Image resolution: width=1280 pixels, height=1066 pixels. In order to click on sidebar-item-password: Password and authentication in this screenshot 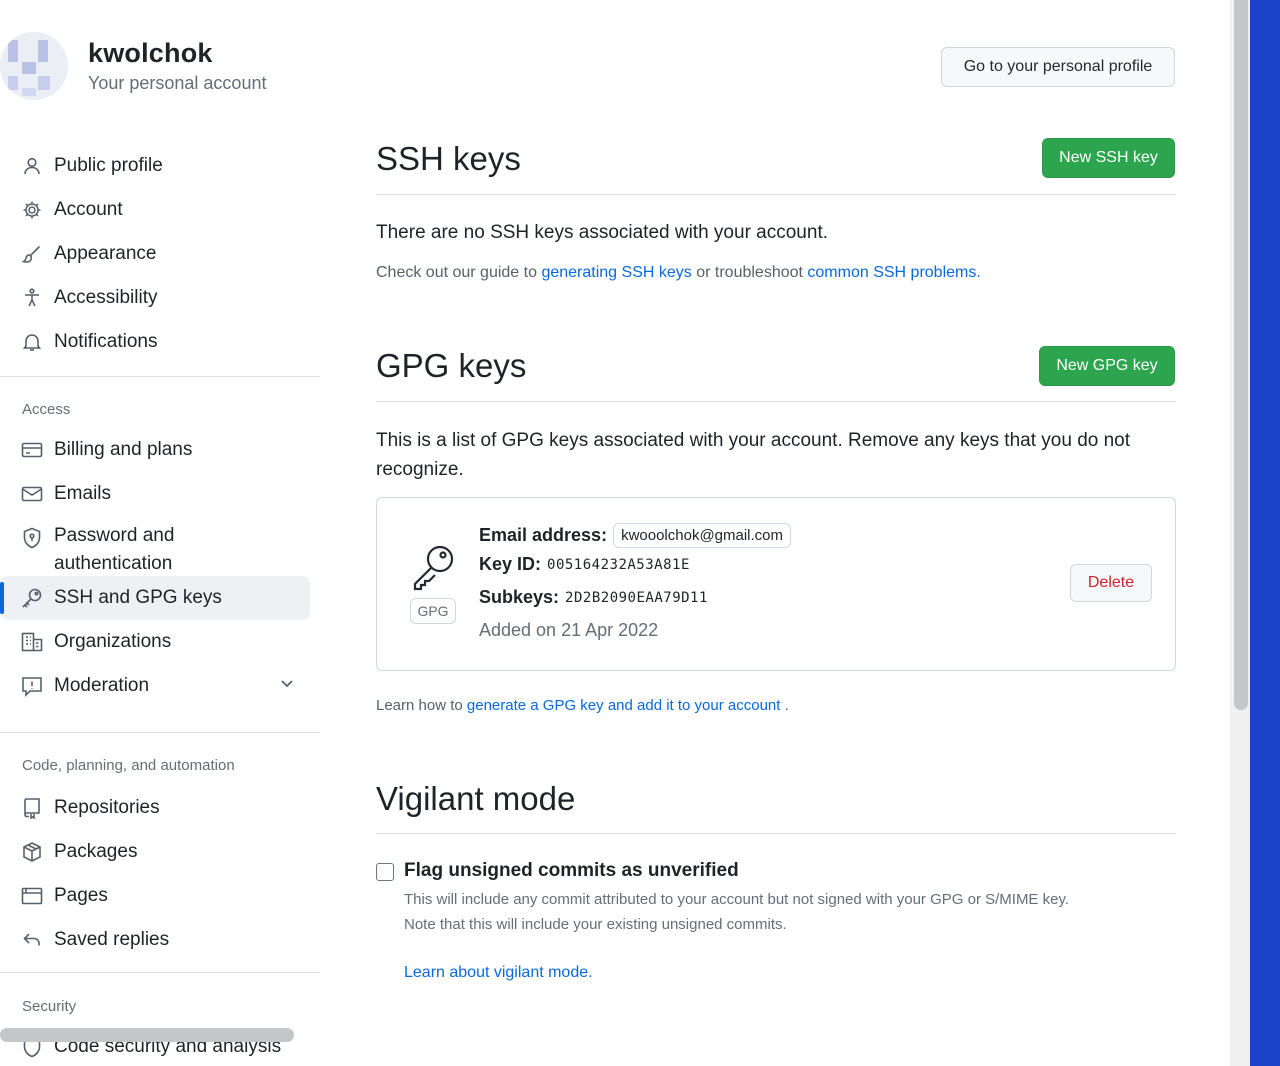, I will do `click(155, 545)`.